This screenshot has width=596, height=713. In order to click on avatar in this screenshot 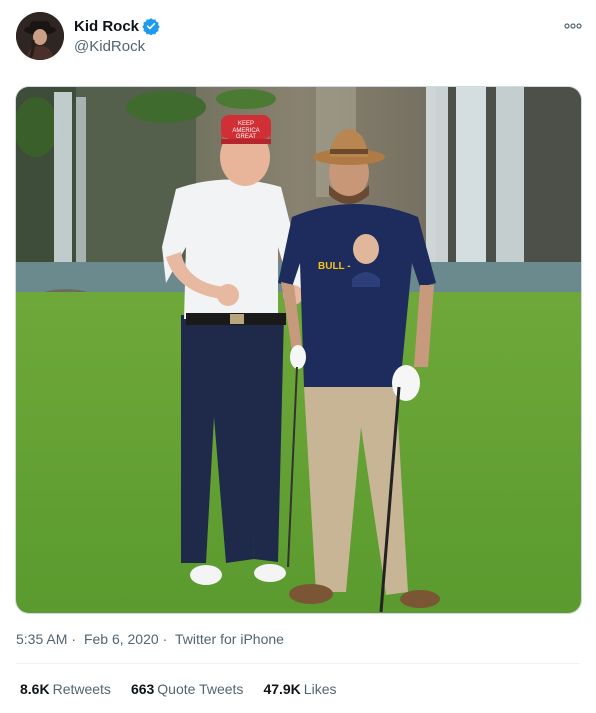, I will do `click(40, 36)`.